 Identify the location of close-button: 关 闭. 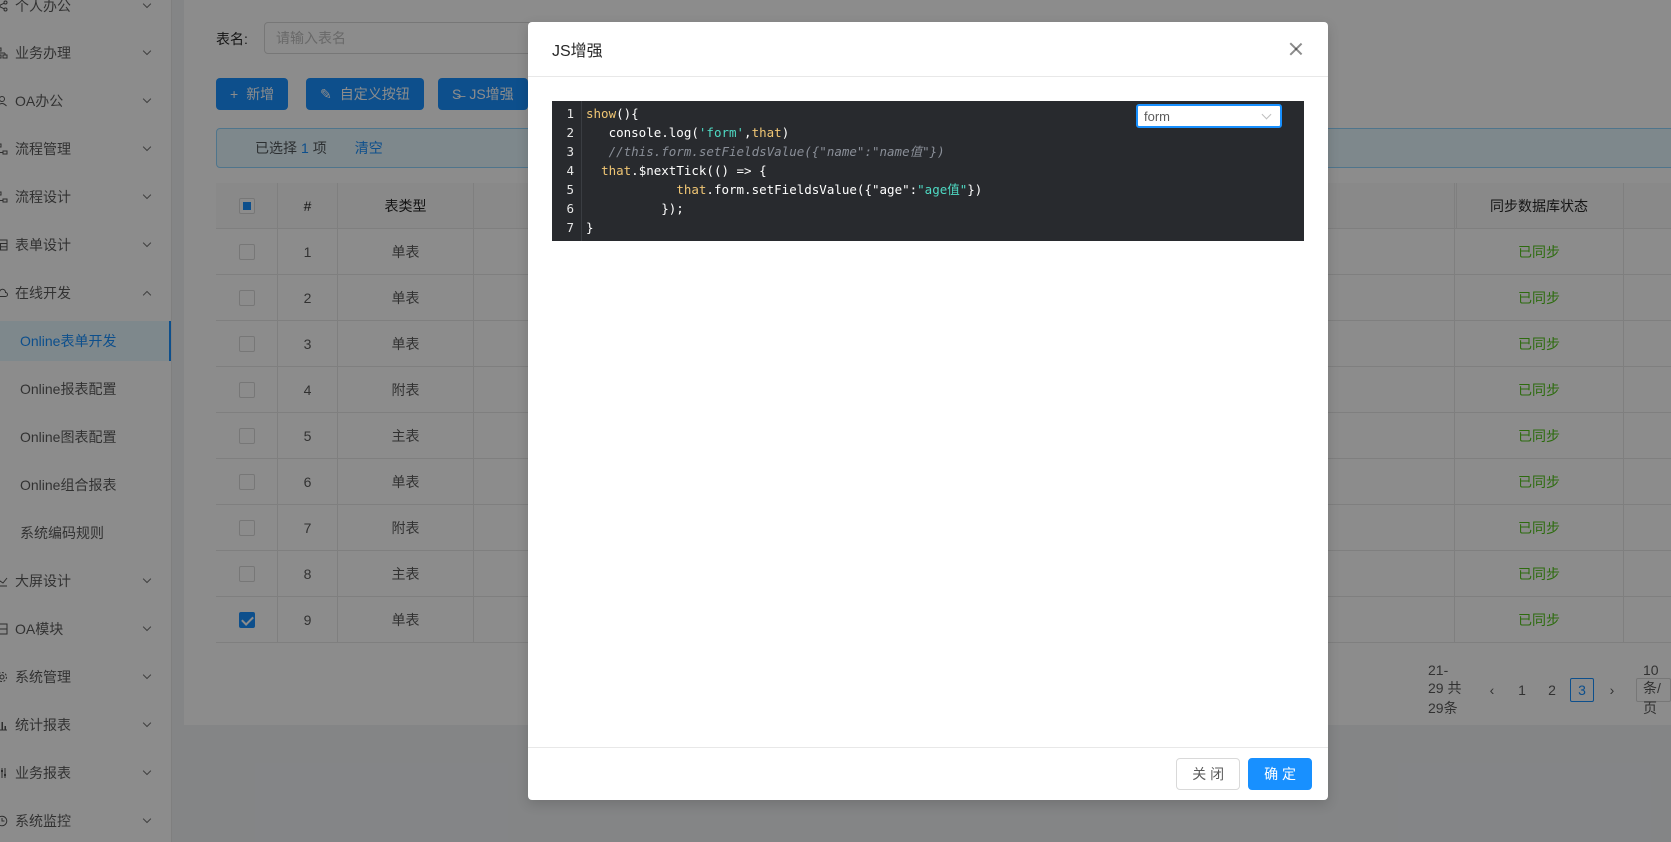
(1208, 774).